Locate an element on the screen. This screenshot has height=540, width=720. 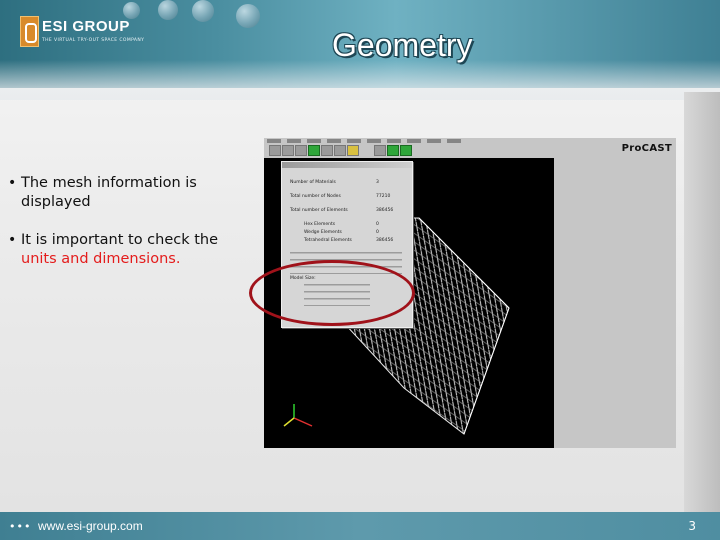
mesh-info-label: Number of Materials is located at coordinates (313, 182).